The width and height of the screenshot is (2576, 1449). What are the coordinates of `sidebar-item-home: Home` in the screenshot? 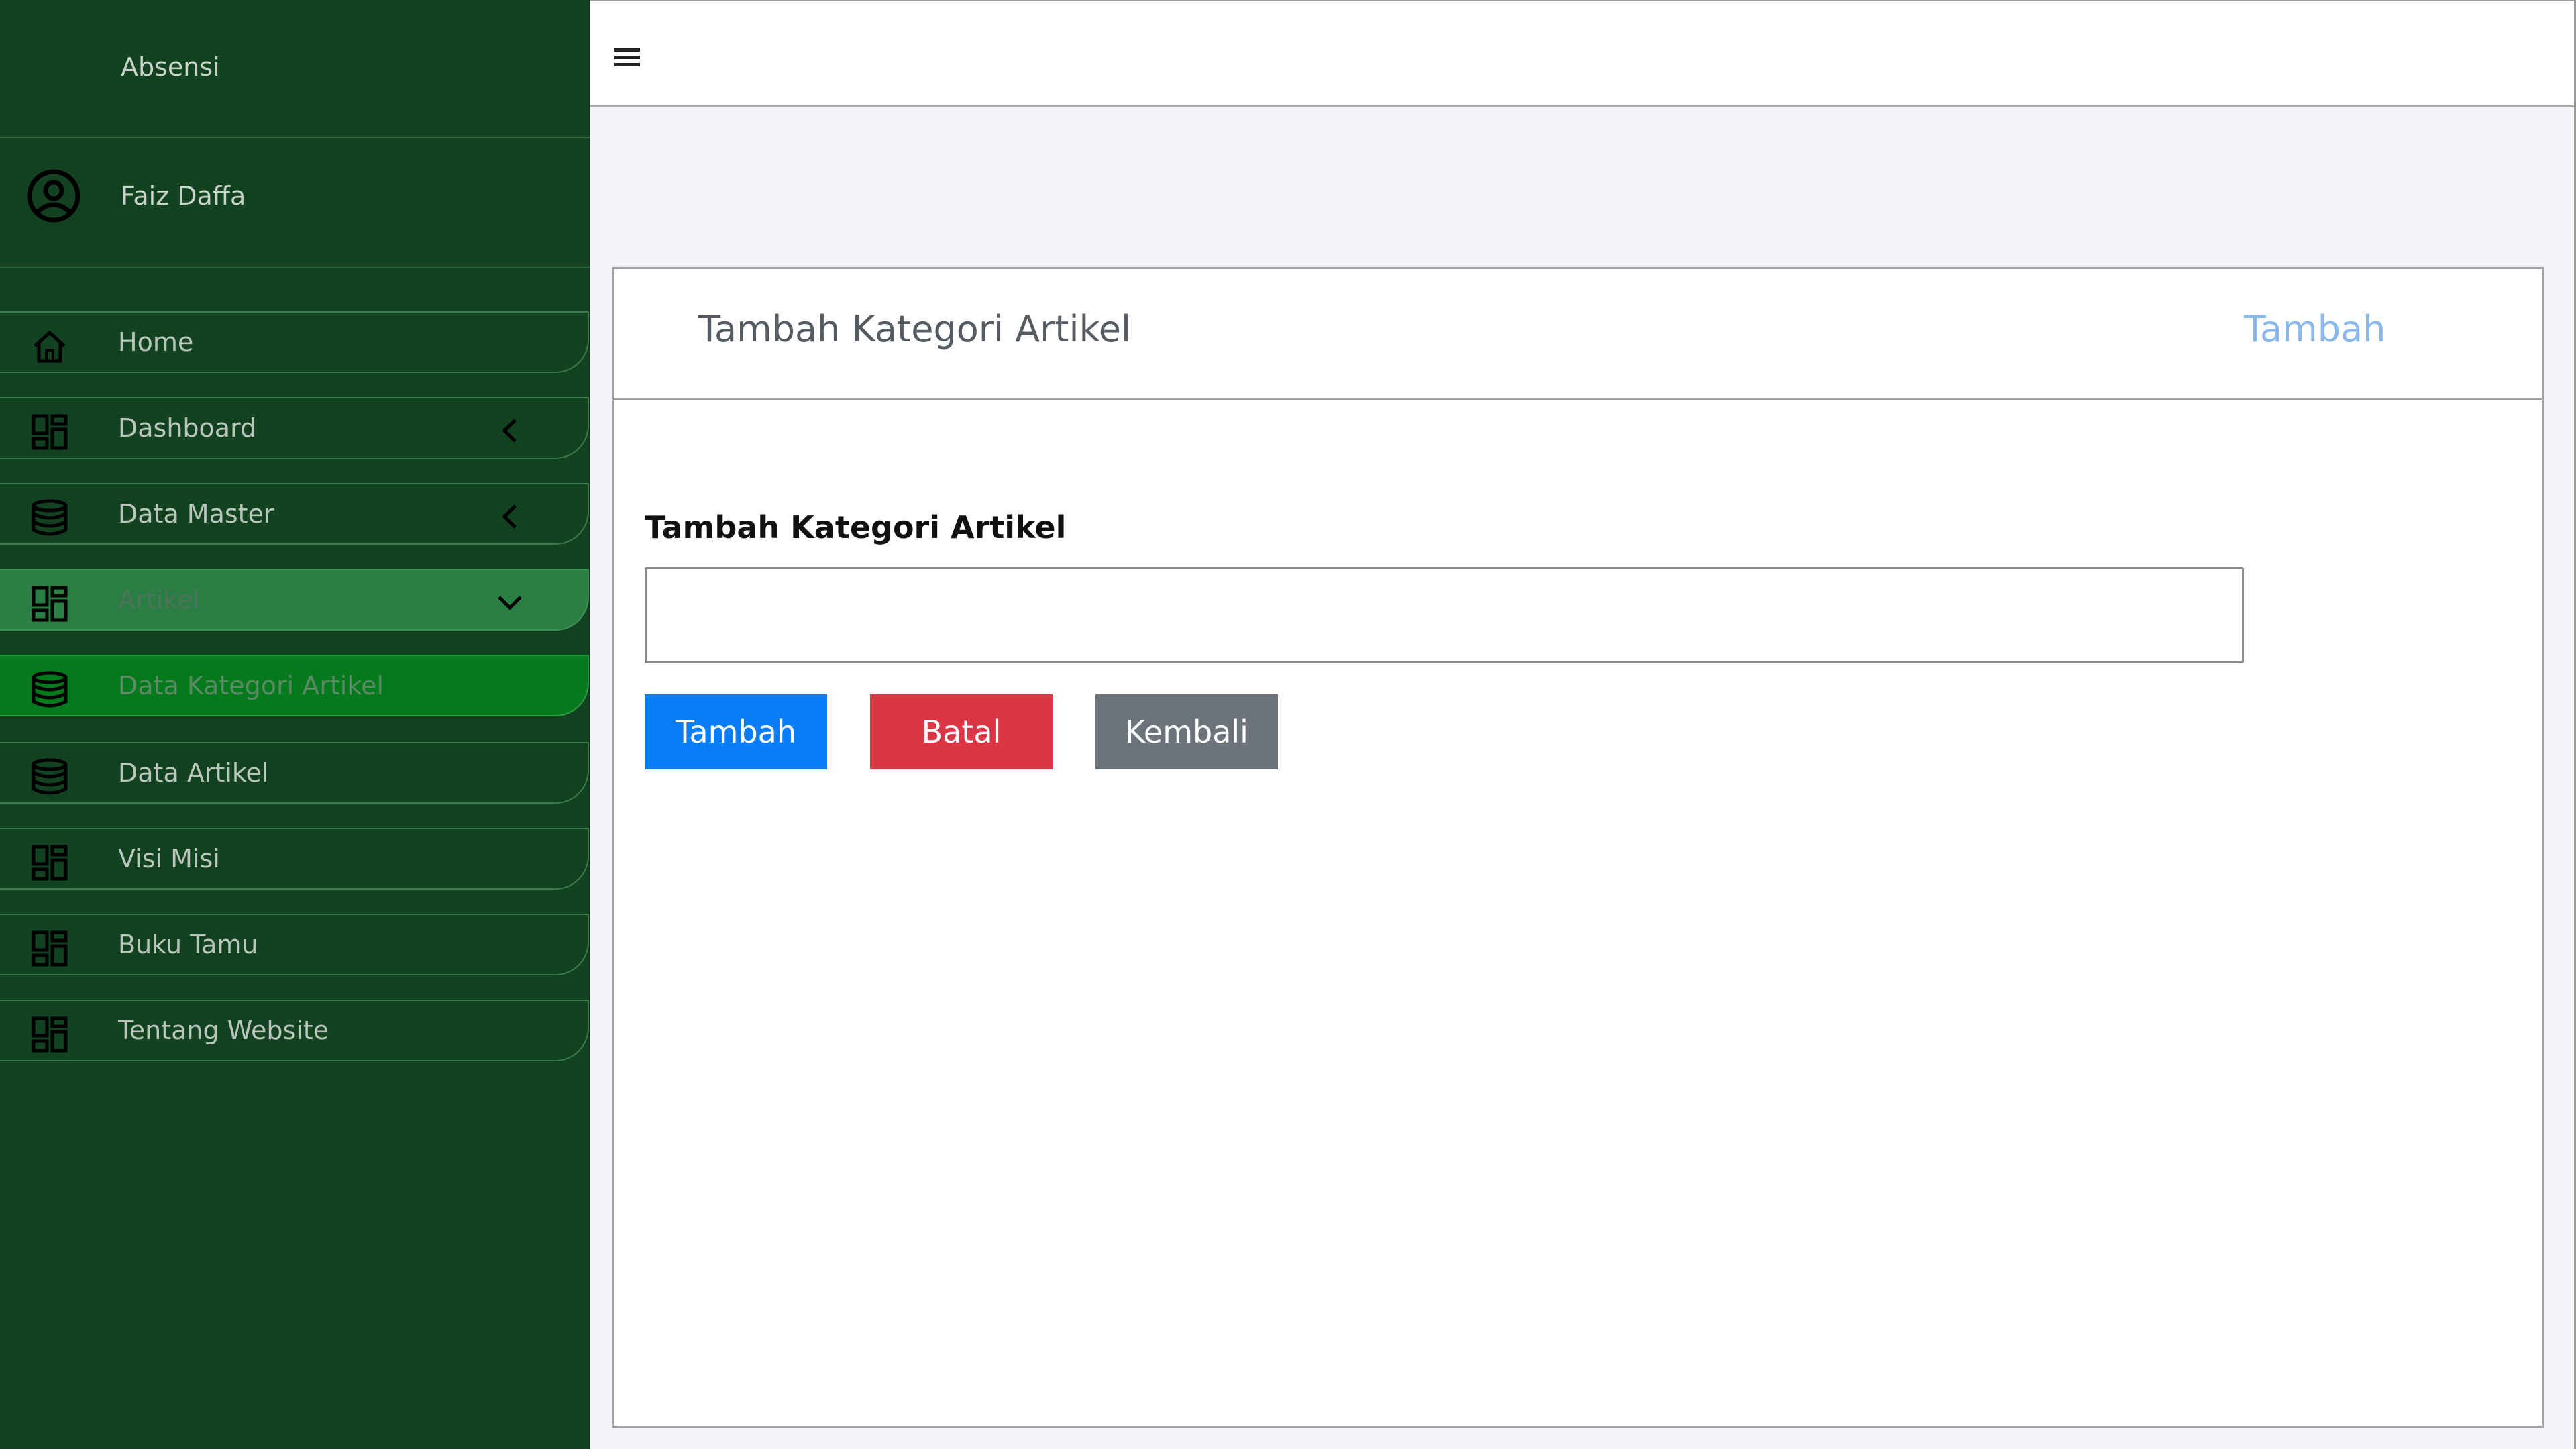 It's located at (294, 342).